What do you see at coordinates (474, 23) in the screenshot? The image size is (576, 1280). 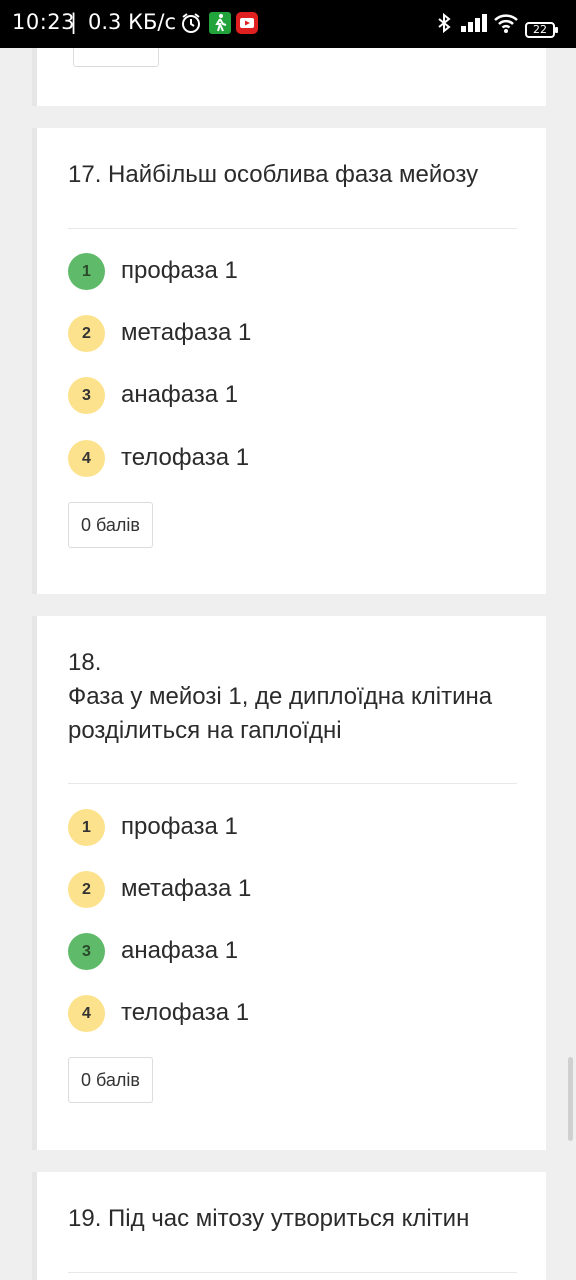 I see `signal-icon` at bounding box center [474, 23].